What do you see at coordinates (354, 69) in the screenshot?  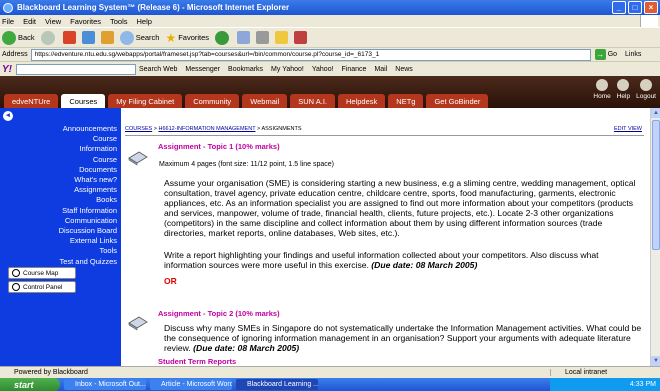 I see `yahoo-finance-button: Finance` at bounding box center [354, 69].